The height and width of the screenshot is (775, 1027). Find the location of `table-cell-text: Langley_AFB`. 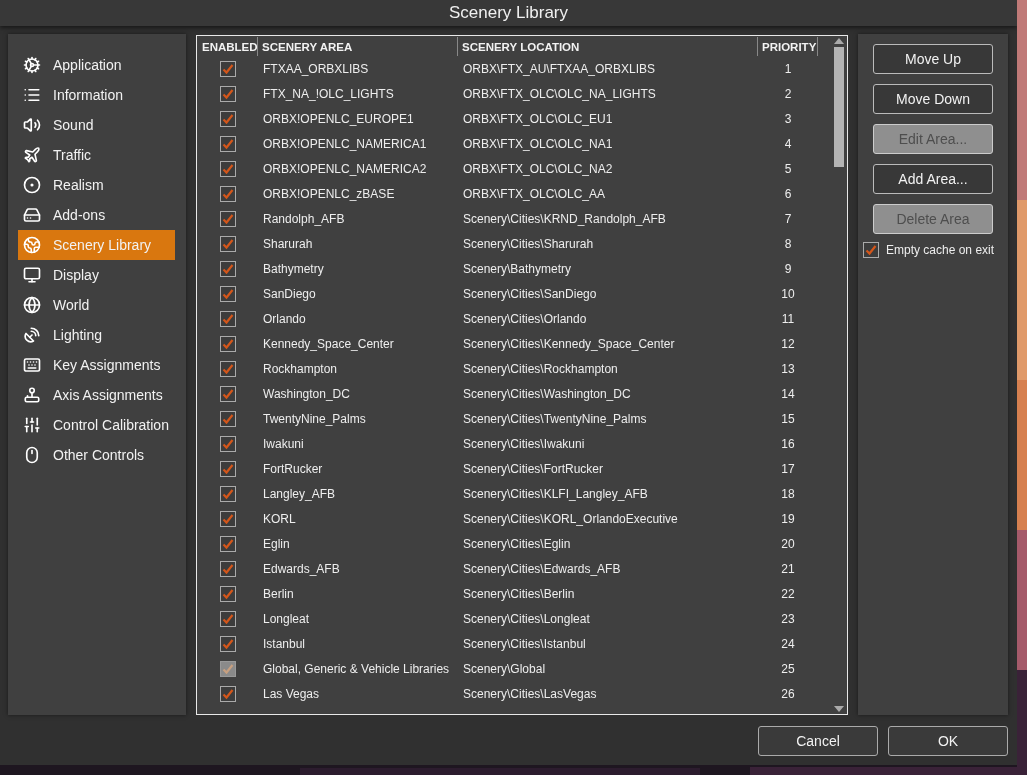

table-cell-text: Langley_AFB is located at coordinates (299, 493).